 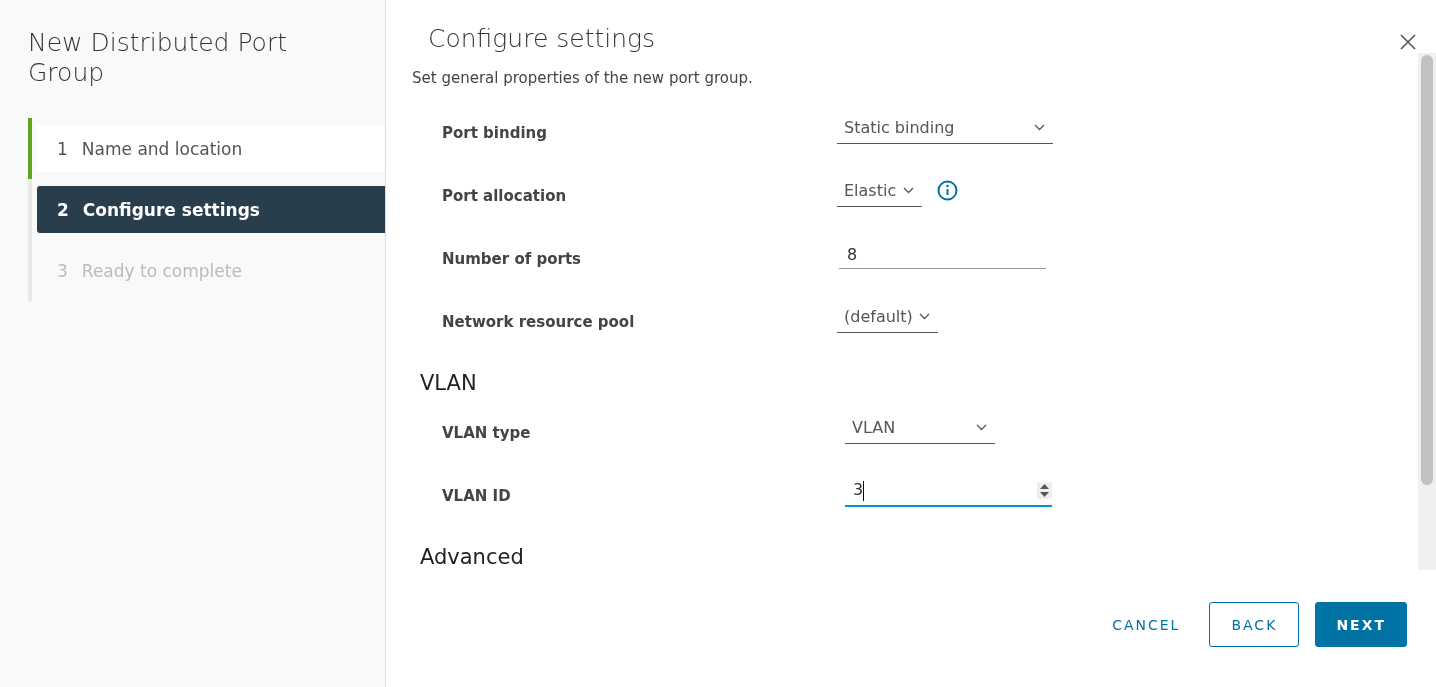 What do you see at coordinates (158, 58) in the screenshot?
I see `wizard-title: New Distributed Port Group` at bounding box center [158, 58].